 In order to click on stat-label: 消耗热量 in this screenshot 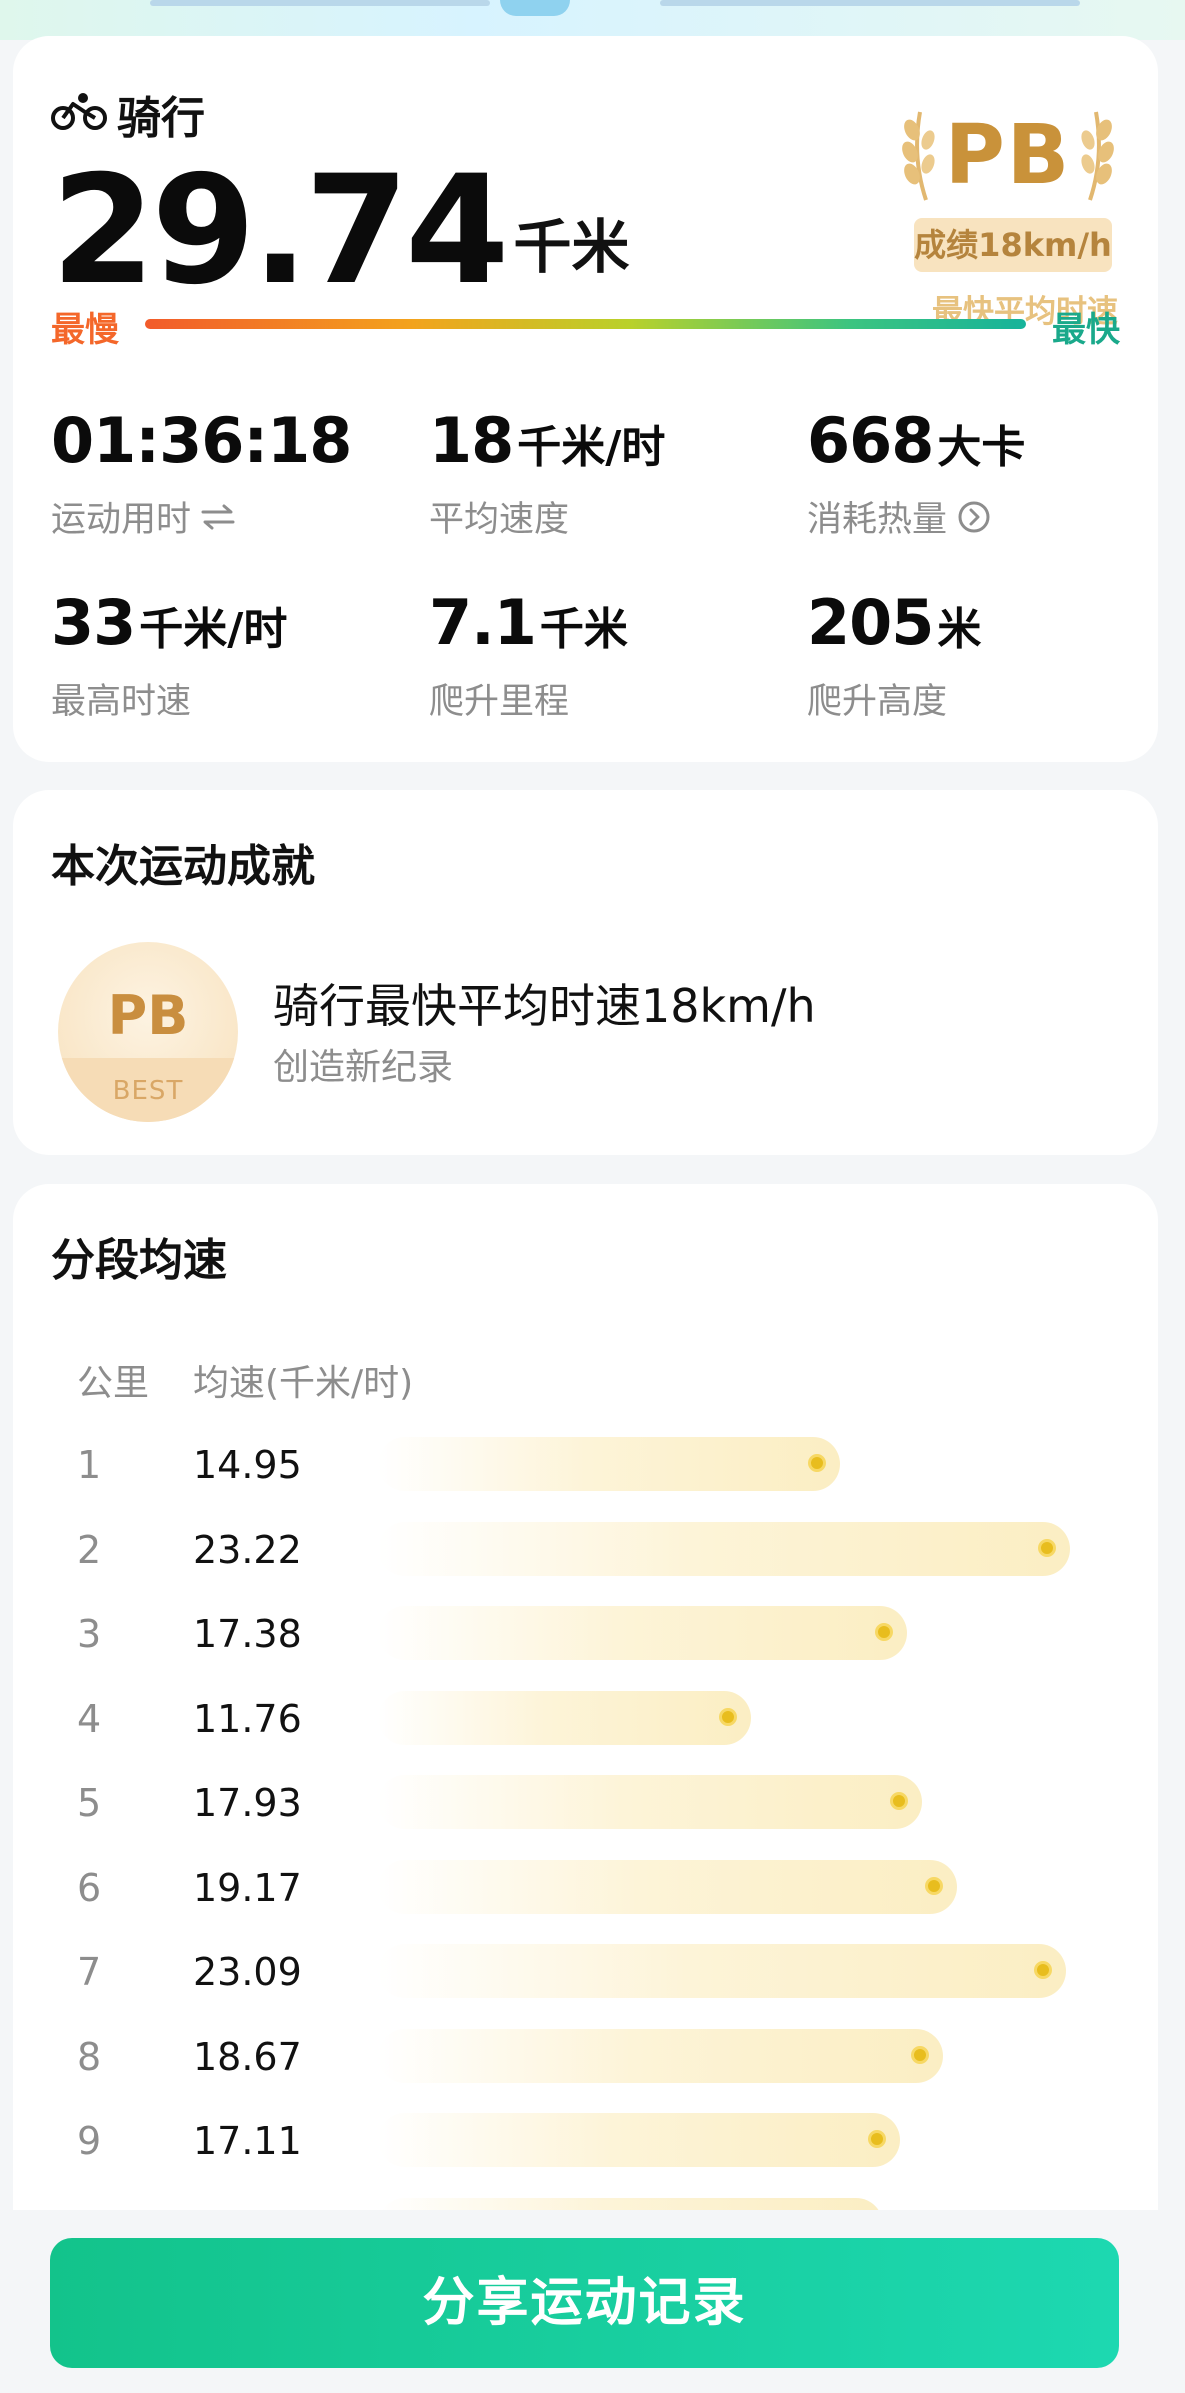, I will do `click(877, 520)`.